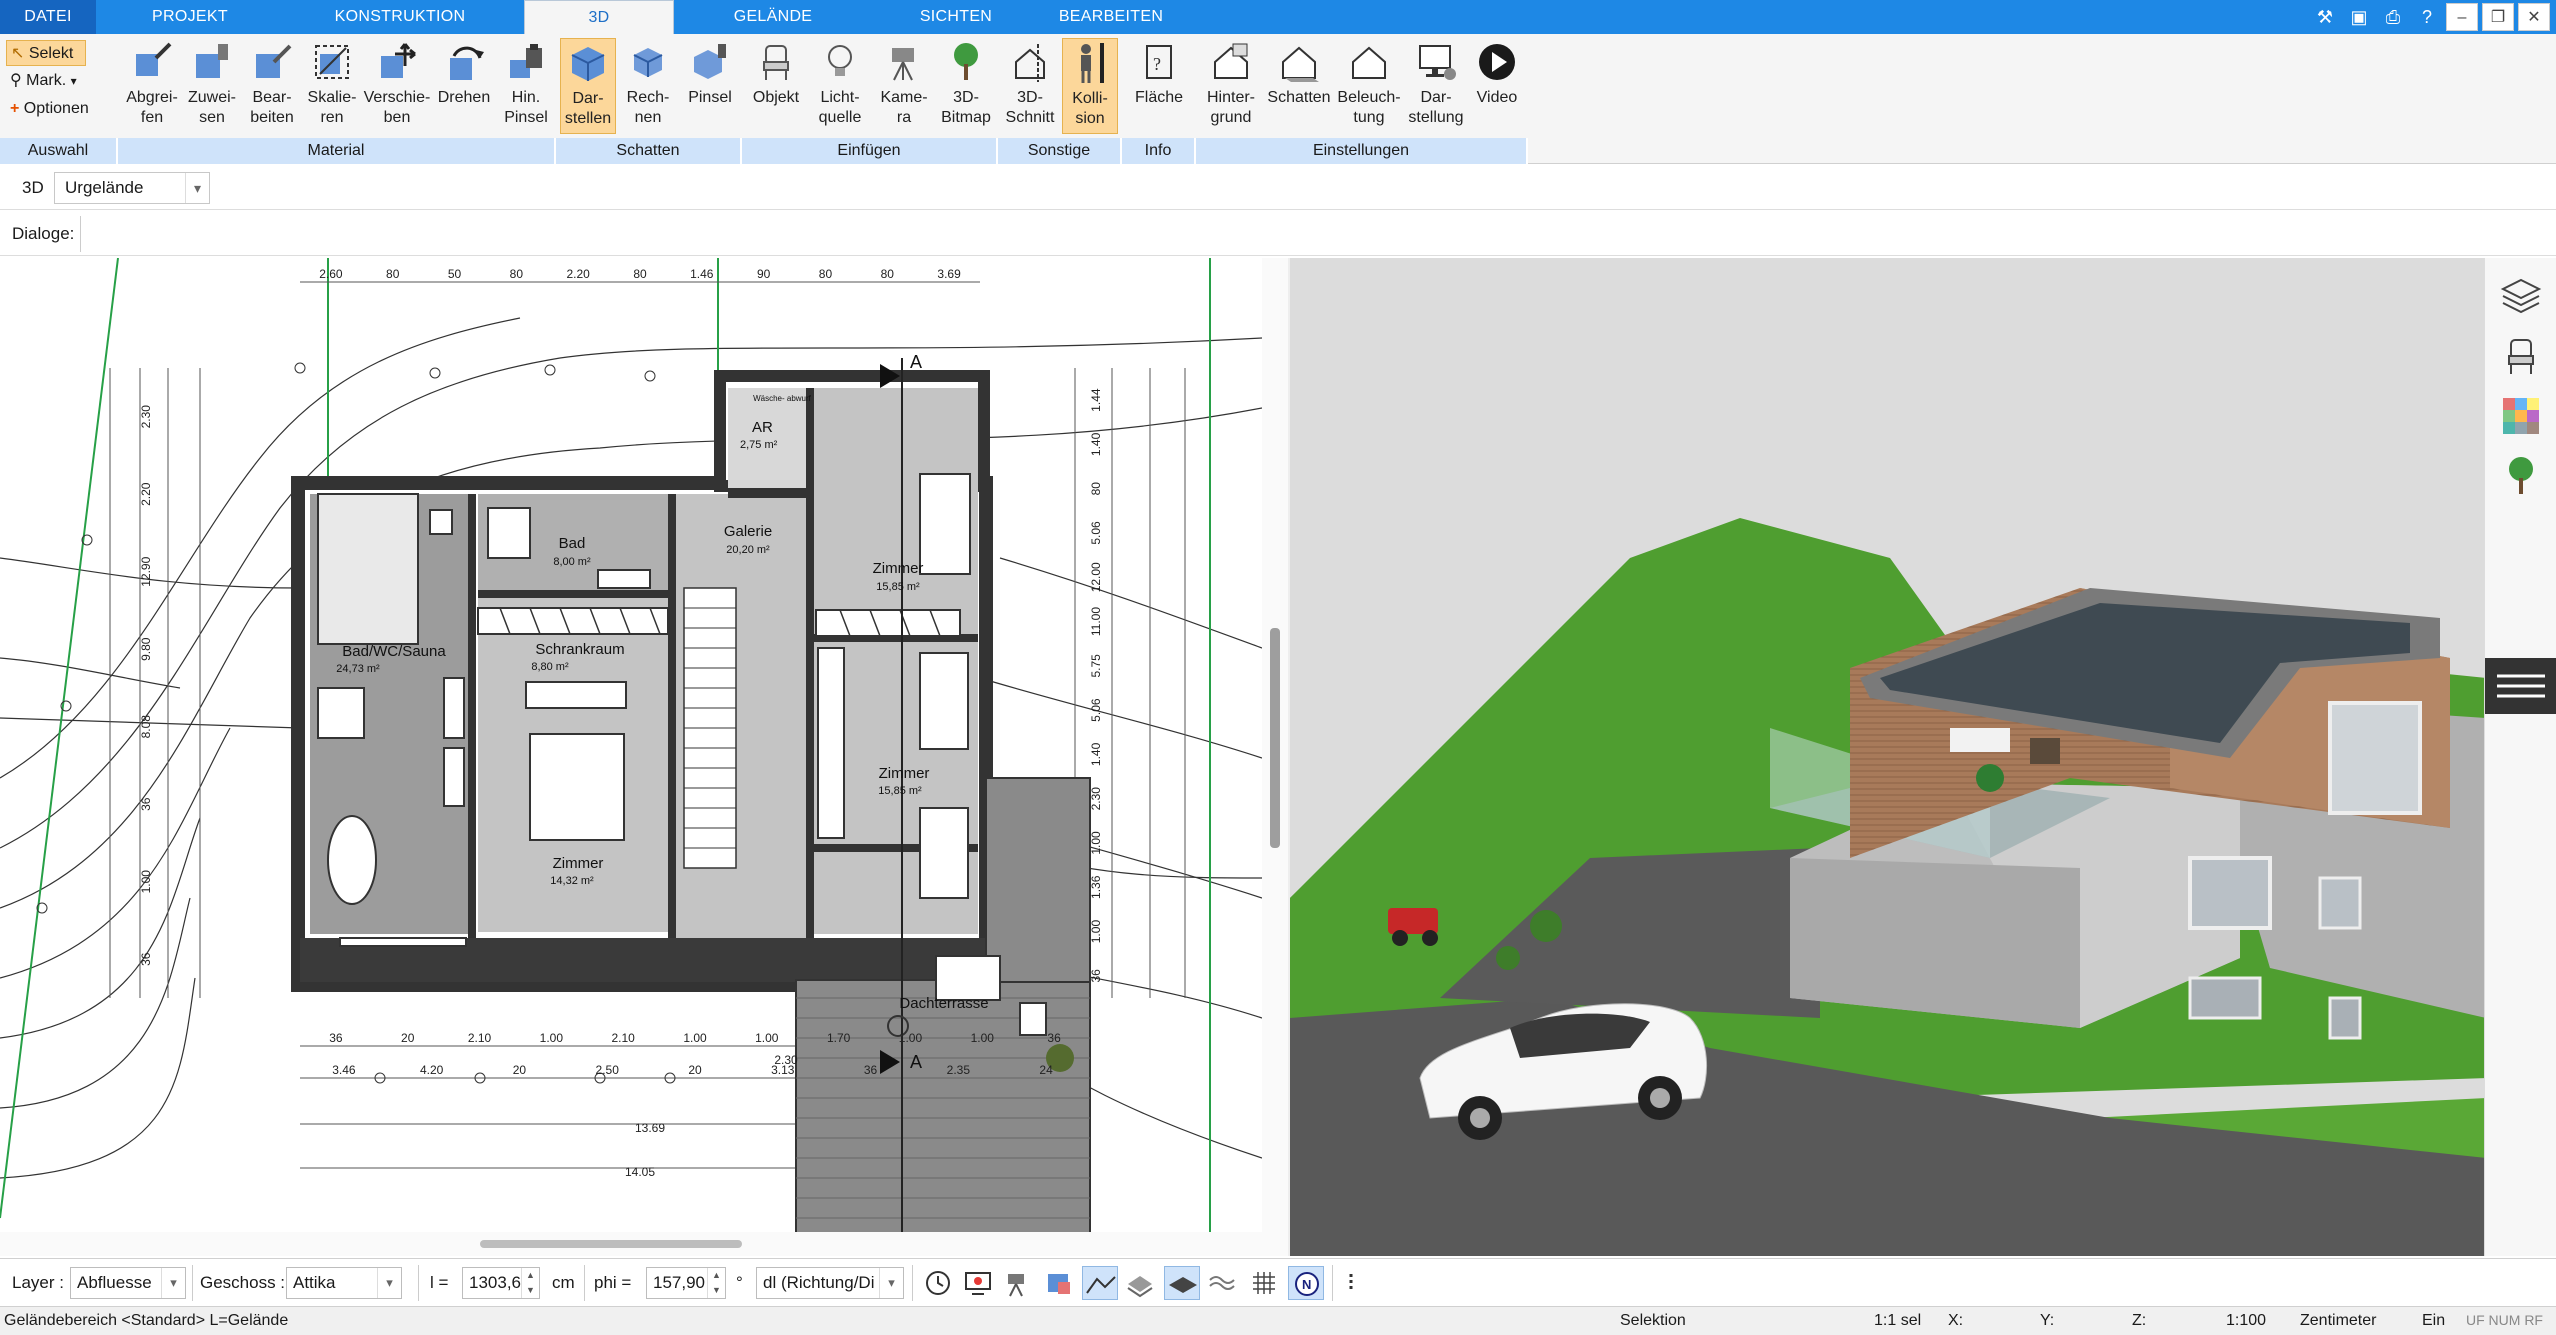  What do you see at coordinates (501, 1283) in the screenshot?
I see `length-input: 1303,6 ▲ ▼` at bounding box center [501, 1283].